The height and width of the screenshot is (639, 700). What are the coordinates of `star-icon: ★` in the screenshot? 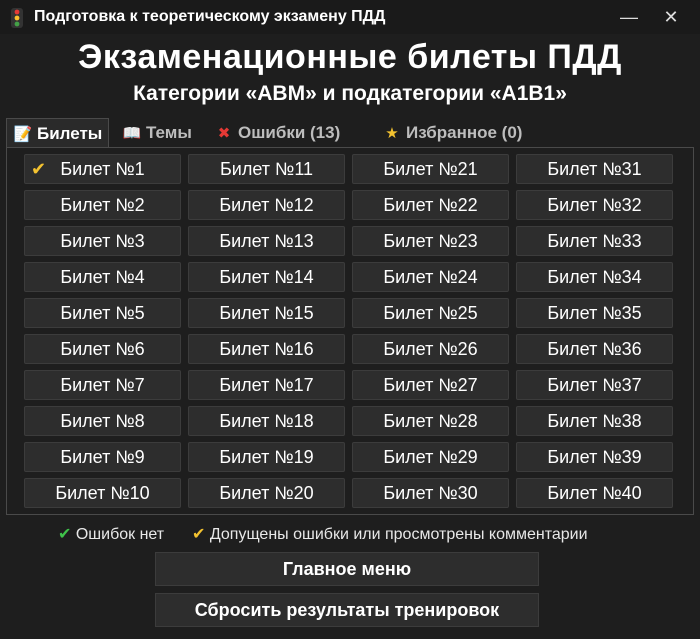 It's located at (392, 133).